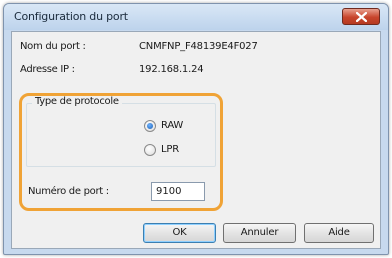 The height and width of the screenshot is (258, 392). I want to click on ip-address-value: 192.168.1.24, so click(171, 69).